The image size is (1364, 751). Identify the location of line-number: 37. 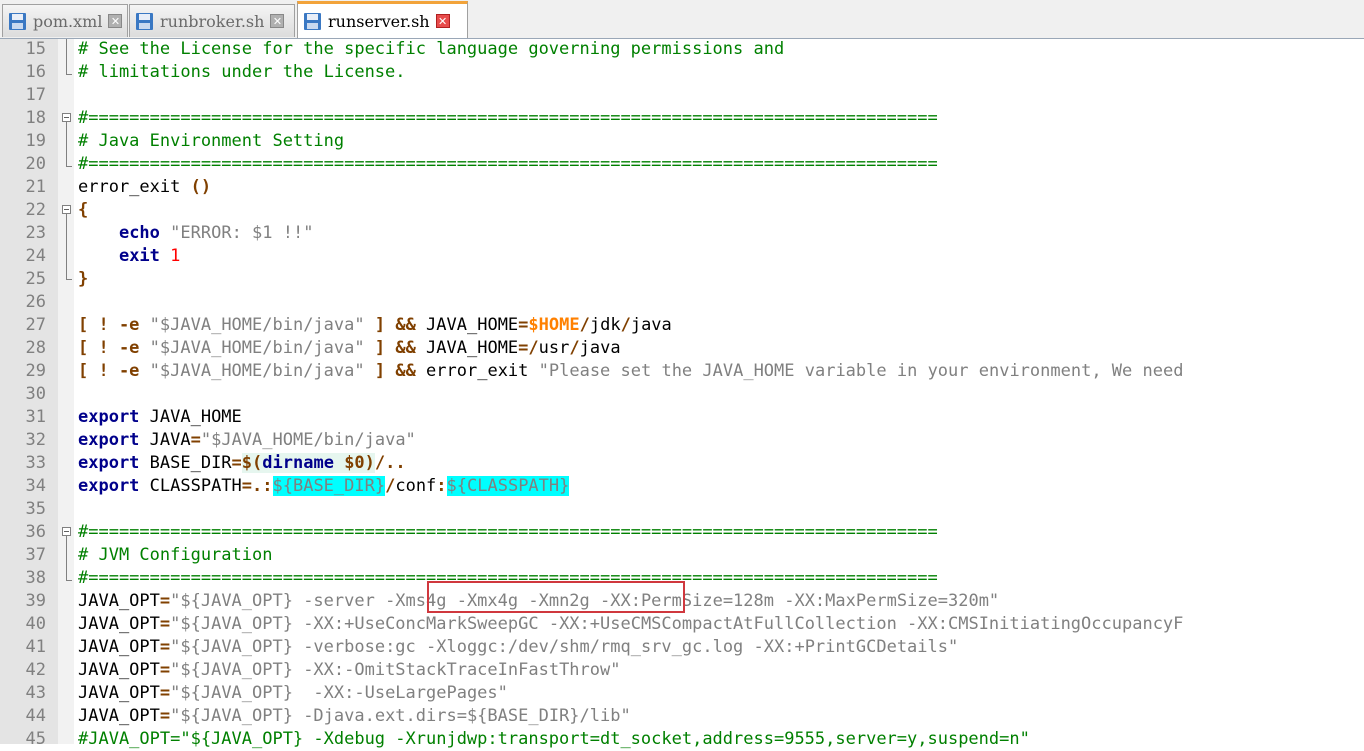
(35, 555).